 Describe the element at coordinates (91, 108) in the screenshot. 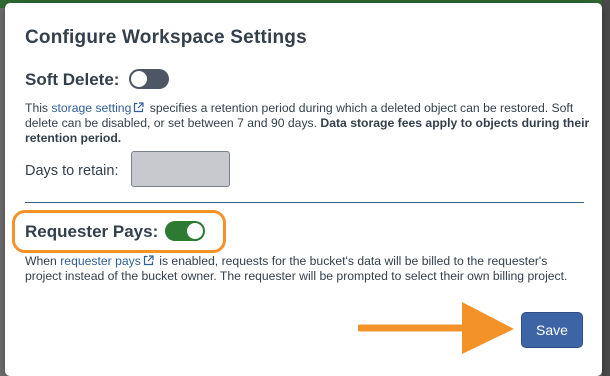

I see `storage-setting-link: storage setting` at that location.